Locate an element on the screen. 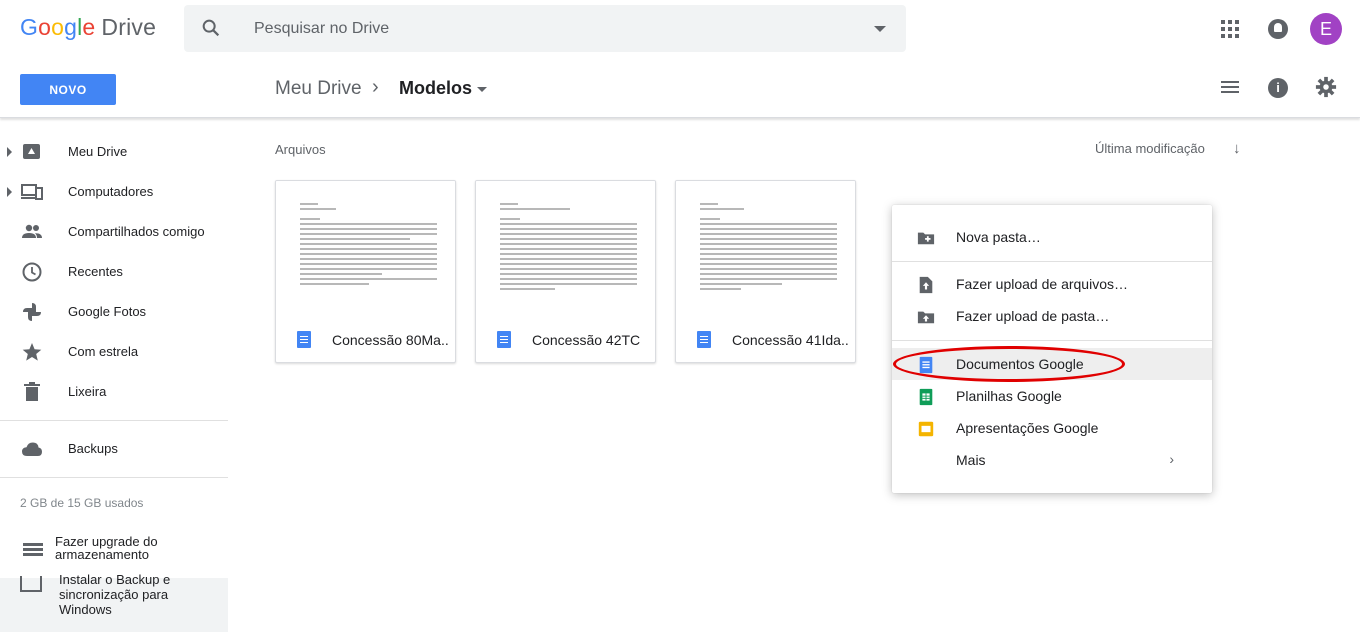 This screenshot has width=1360, height=632. storage-usage-text: 2 GB de 15 GB usados is located at coordinates (82, 503).